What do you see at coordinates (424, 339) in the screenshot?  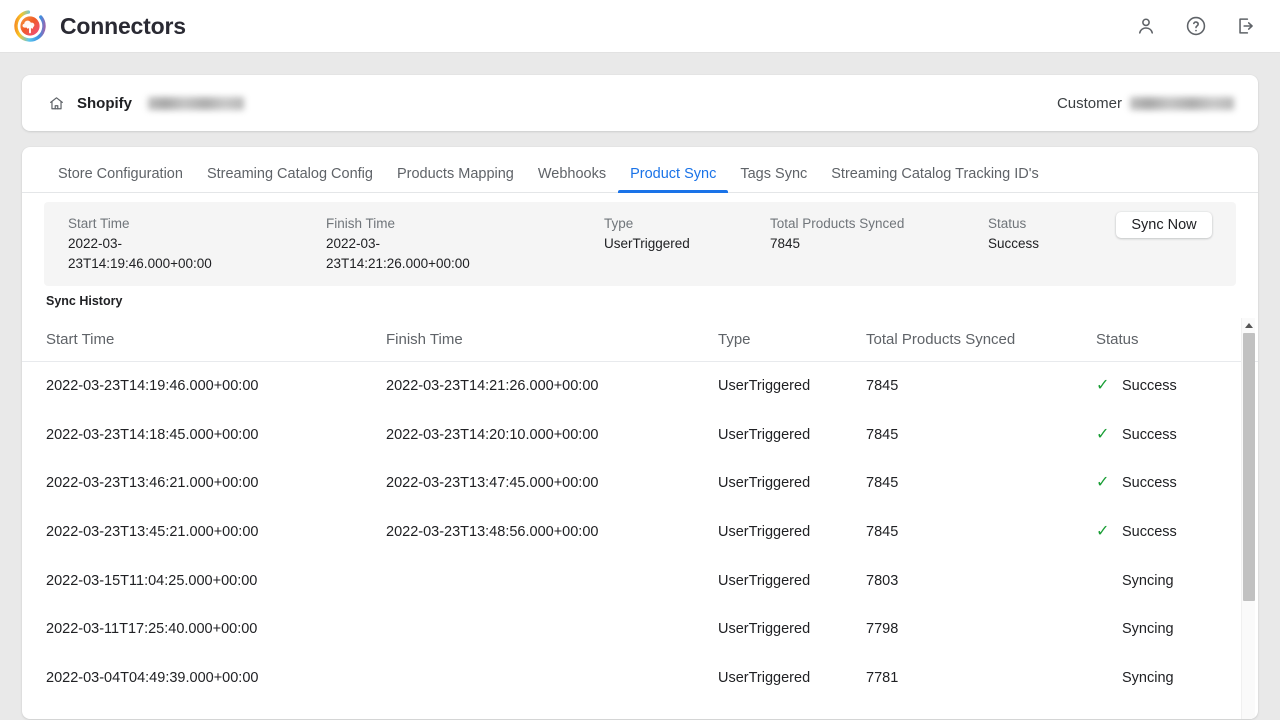 I see `column-header-finish-time: Finish Time` at bounding box center [424, 339].